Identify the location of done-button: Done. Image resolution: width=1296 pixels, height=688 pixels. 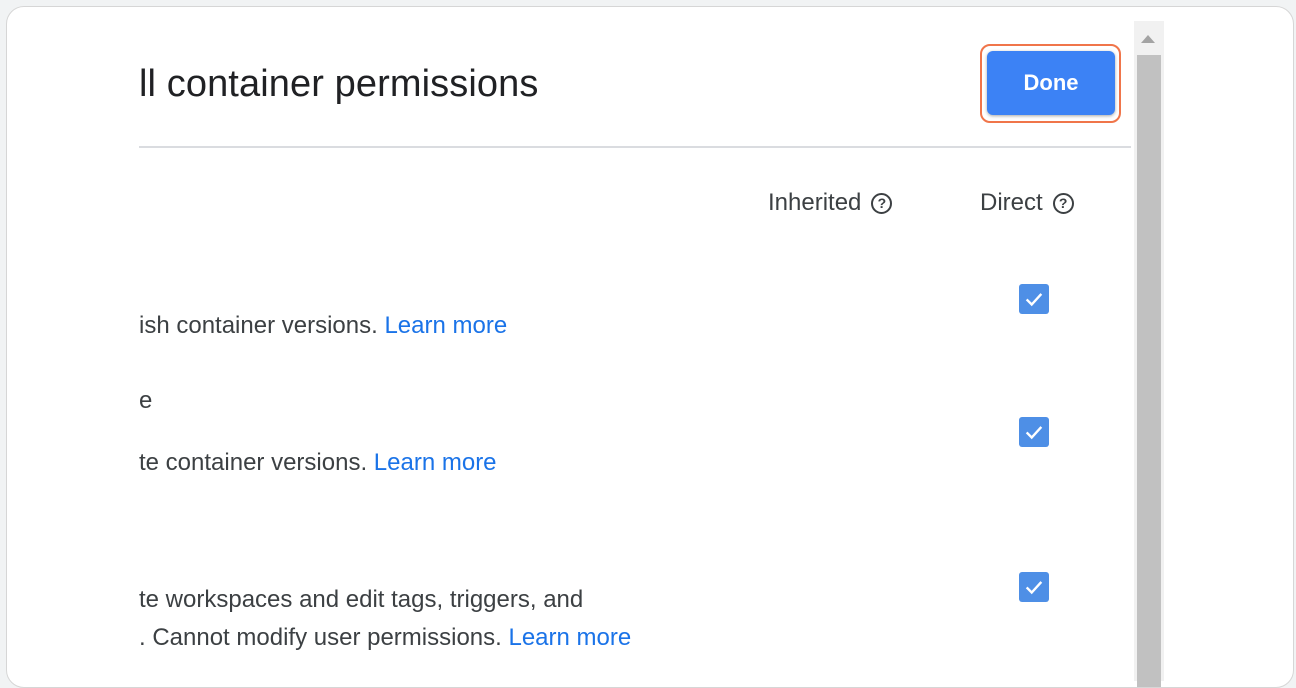
(1051, 83).